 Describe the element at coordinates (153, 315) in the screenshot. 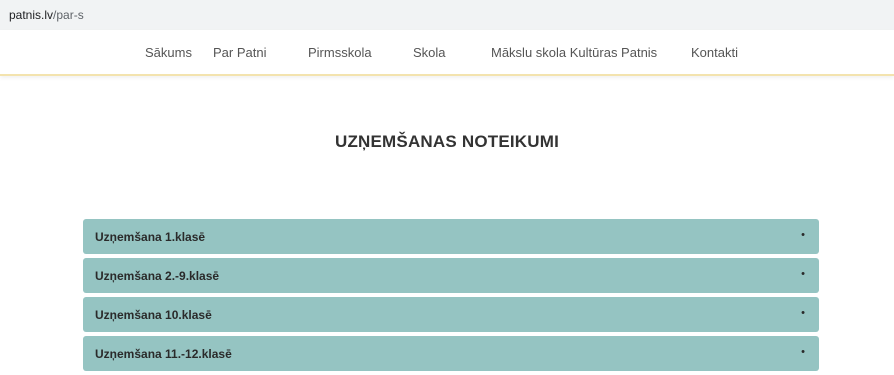

I see `accordion-item-label: Uzņemšana 10.klasē` at that location.